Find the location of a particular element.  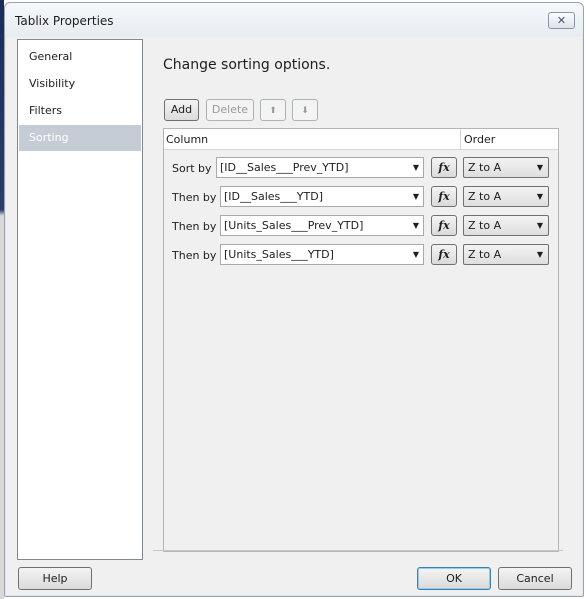

page-heading: Change sorting options. is located at coordinates (247, 65).